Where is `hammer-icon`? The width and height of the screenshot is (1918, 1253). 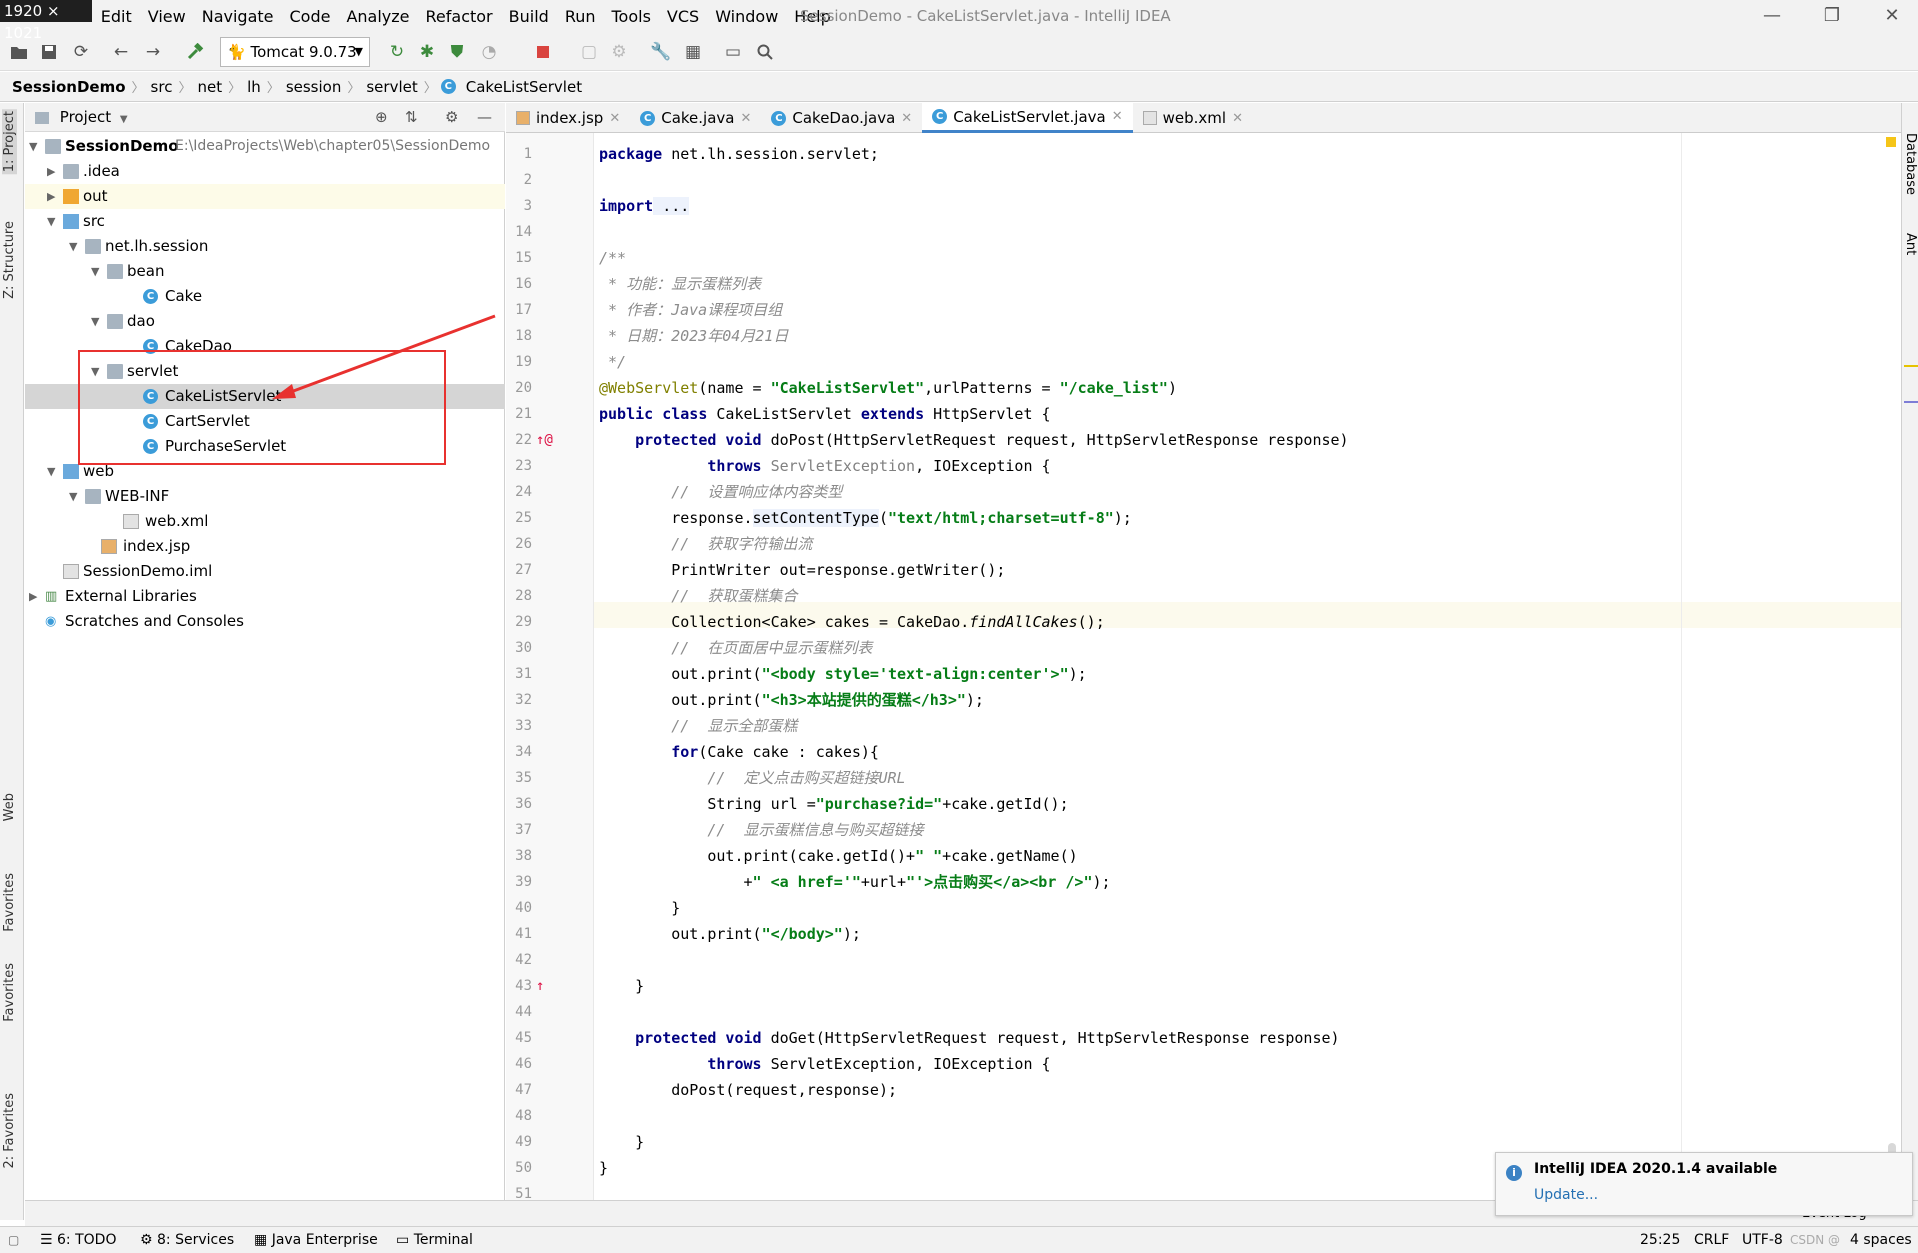 hammer-icon is located at coordinates (195, 52).